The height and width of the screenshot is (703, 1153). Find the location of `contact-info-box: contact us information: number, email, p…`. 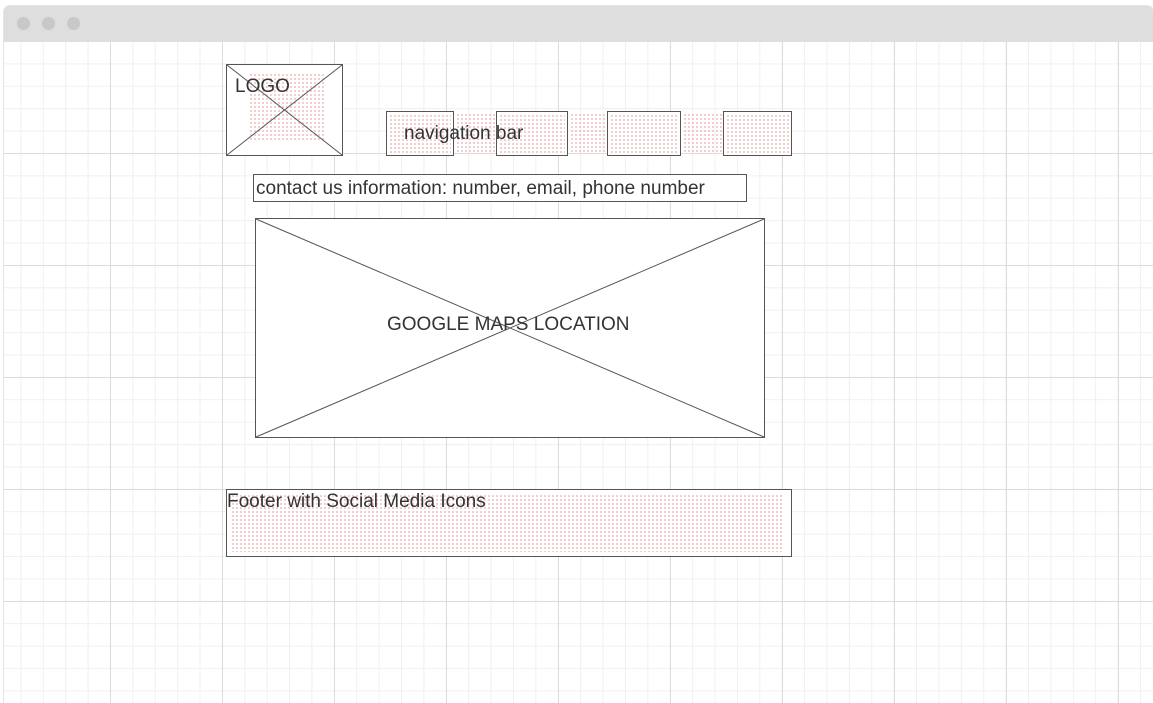

contact-info-box: contact us information: number, email, p… is located at coordinates (500, 188).